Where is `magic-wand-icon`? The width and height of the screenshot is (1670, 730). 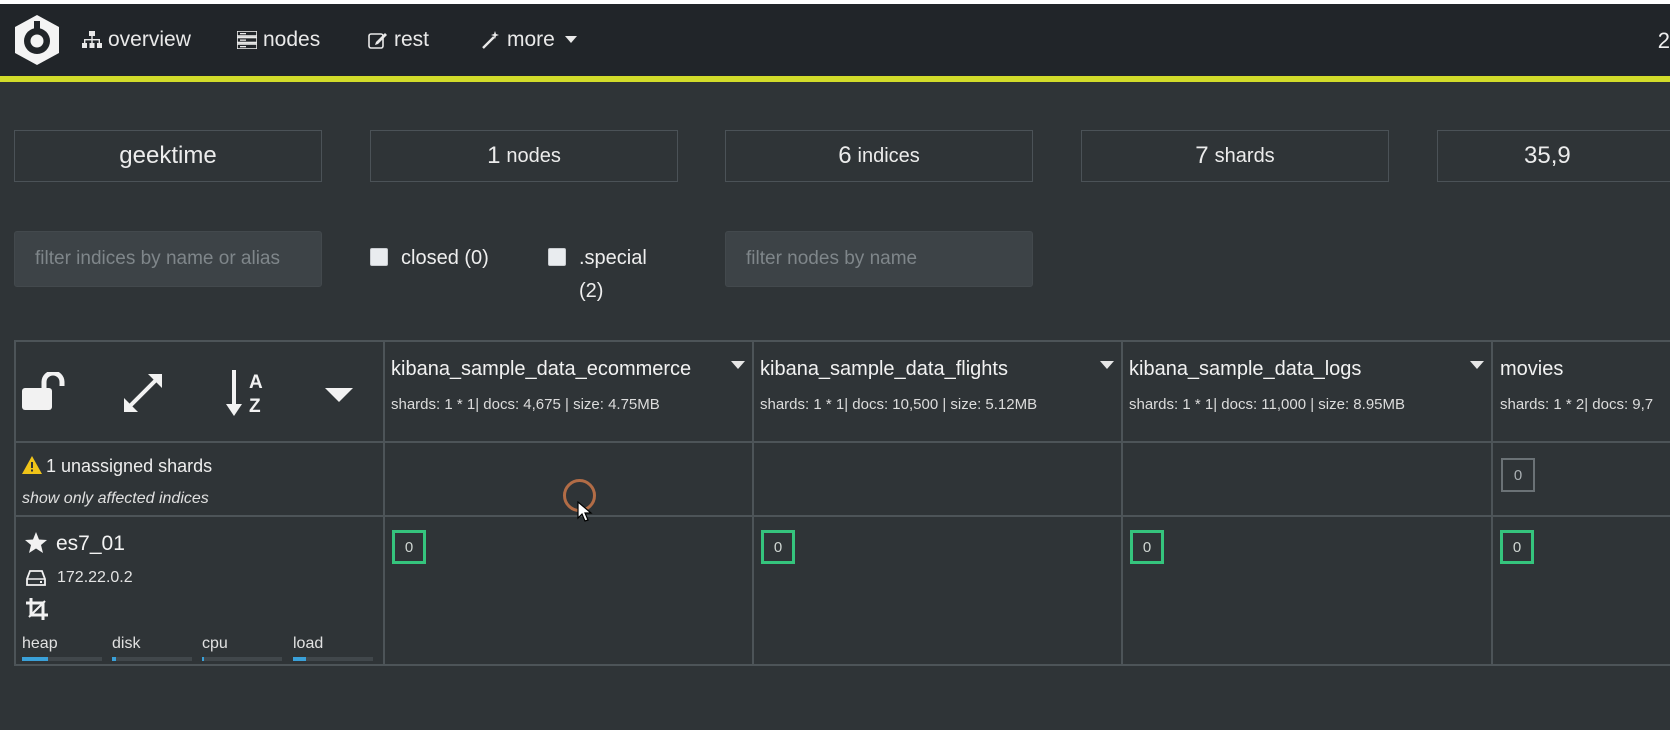 magic-wand-icon is located at coordinates (490, 40).